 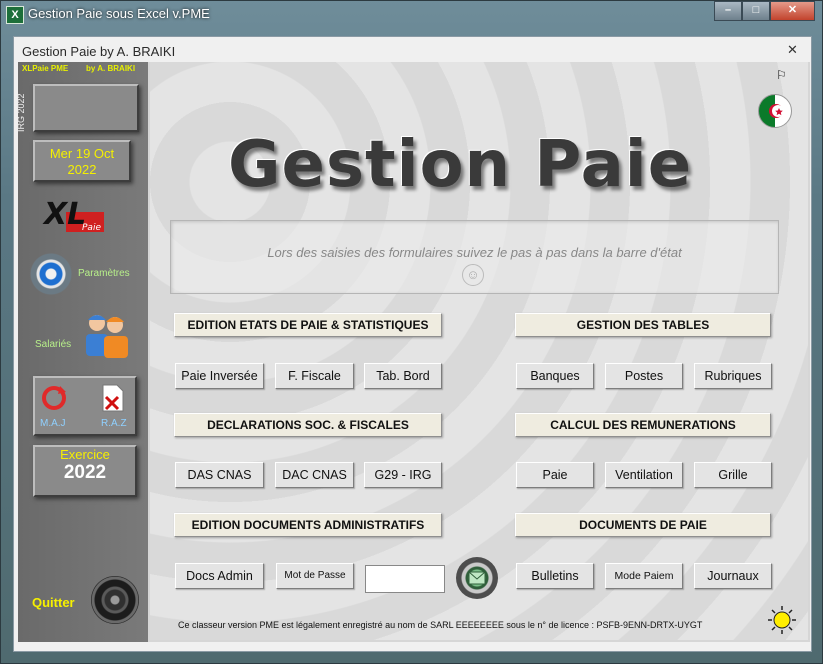 I want to click on smiley-icon: ☺, so click(x=473, y=275).